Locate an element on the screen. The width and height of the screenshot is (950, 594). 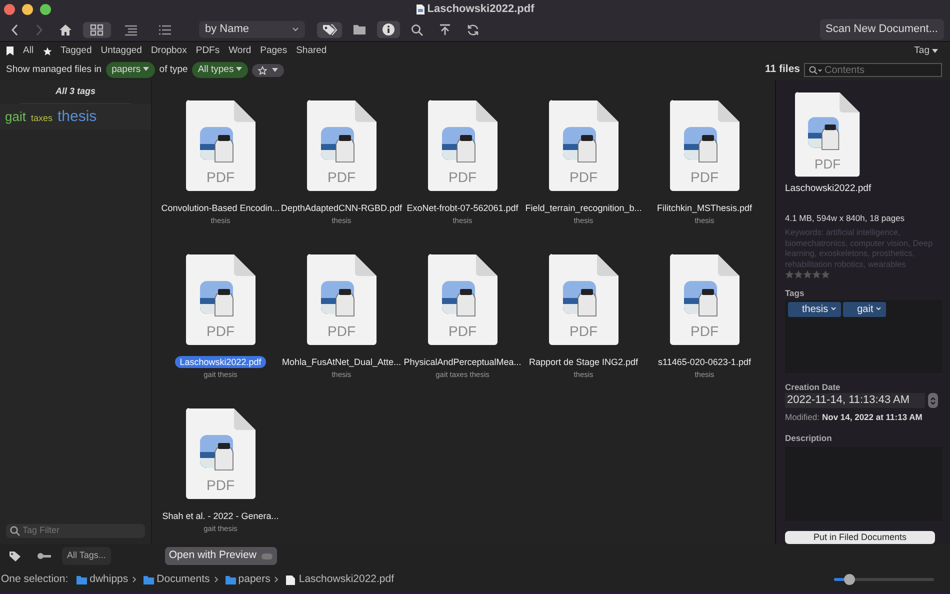
file-name: Rapport de Stage ING2.pdf is located at coordinates (584, 362).